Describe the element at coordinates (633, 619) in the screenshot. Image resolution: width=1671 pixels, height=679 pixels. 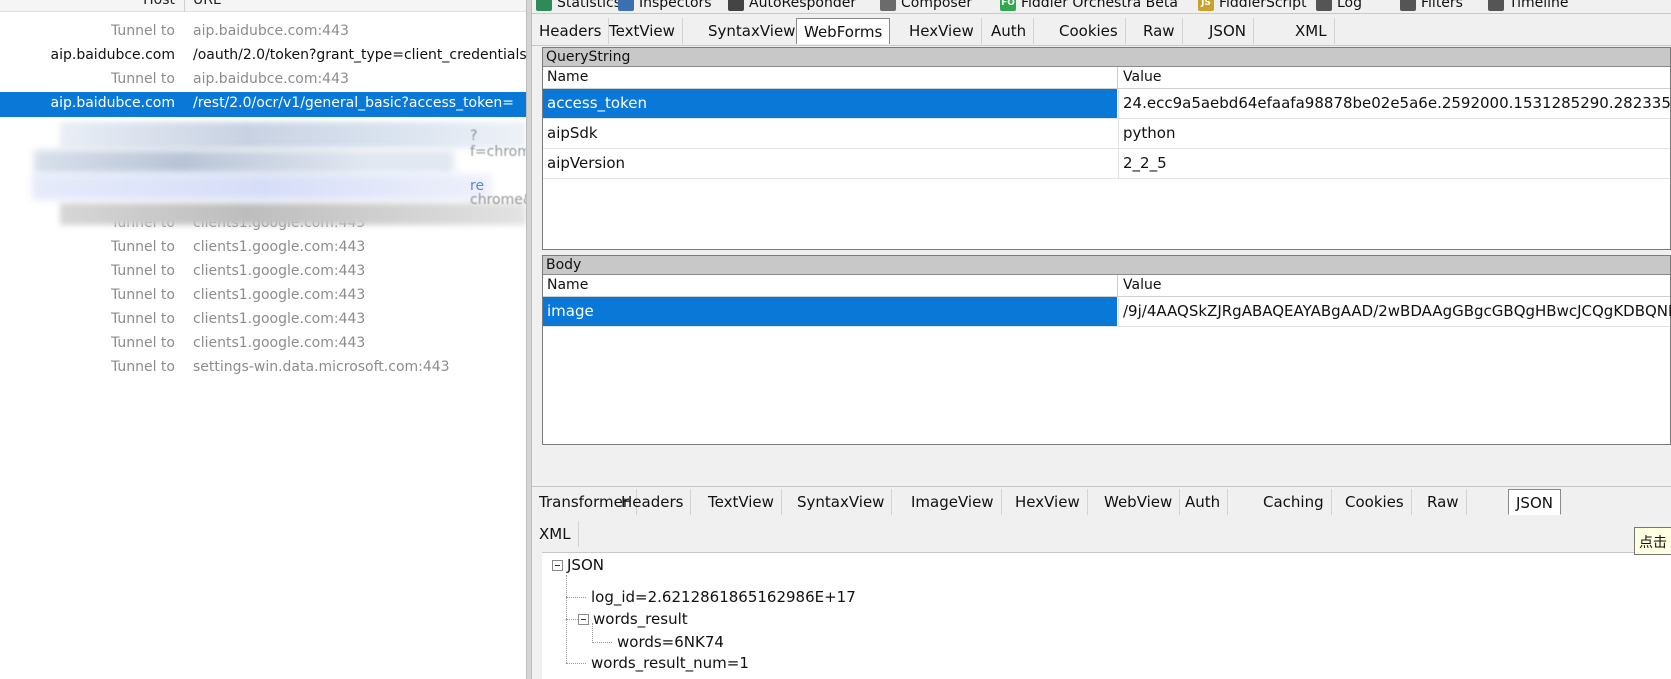
I see `tree-node-words-result: words_result` at that location.